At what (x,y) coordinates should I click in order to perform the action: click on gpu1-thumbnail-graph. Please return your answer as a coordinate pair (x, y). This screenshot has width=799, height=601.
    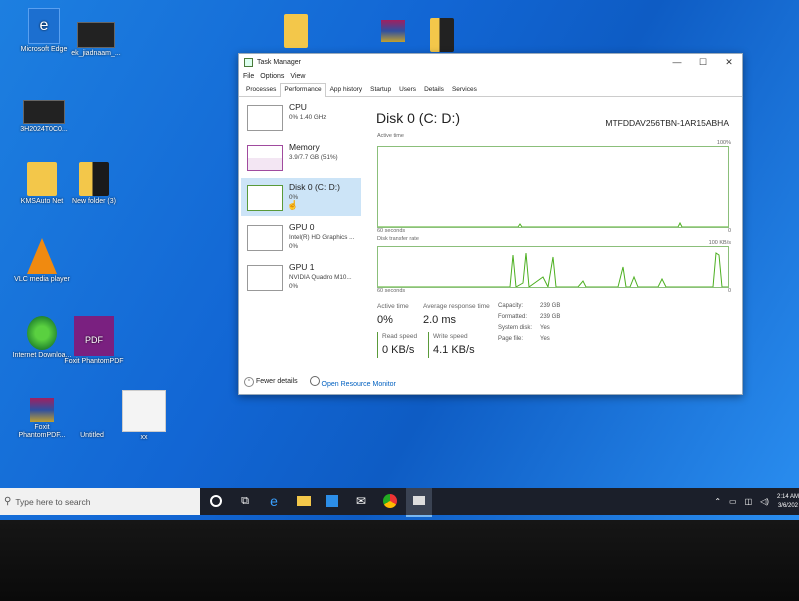
    Looking at the image, I should click on (265, 278).